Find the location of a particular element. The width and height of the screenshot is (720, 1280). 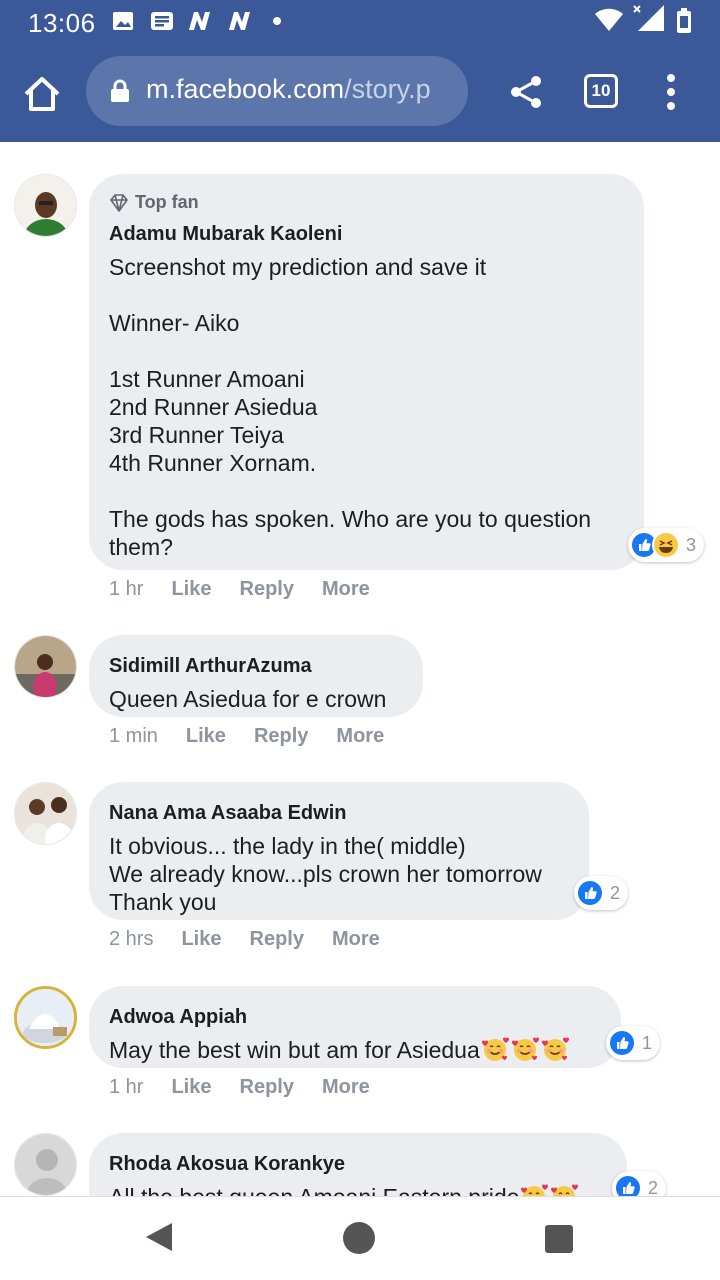

dot-icon is located at coordinates (277, 21).